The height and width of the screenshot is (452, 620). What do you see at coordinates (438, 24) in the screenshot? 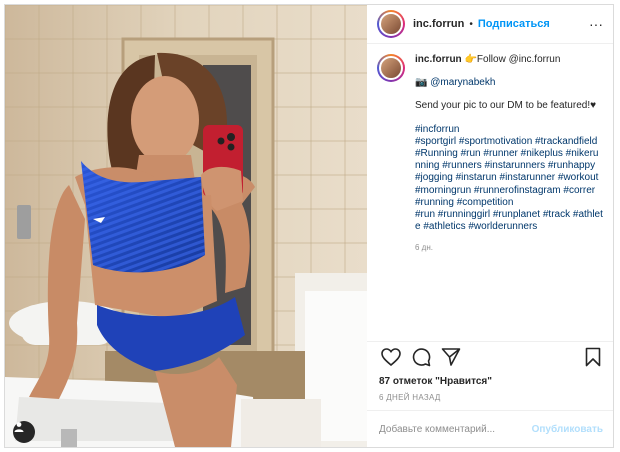
I see `author-username: inc.forrun` at bounding box center [438, 24].